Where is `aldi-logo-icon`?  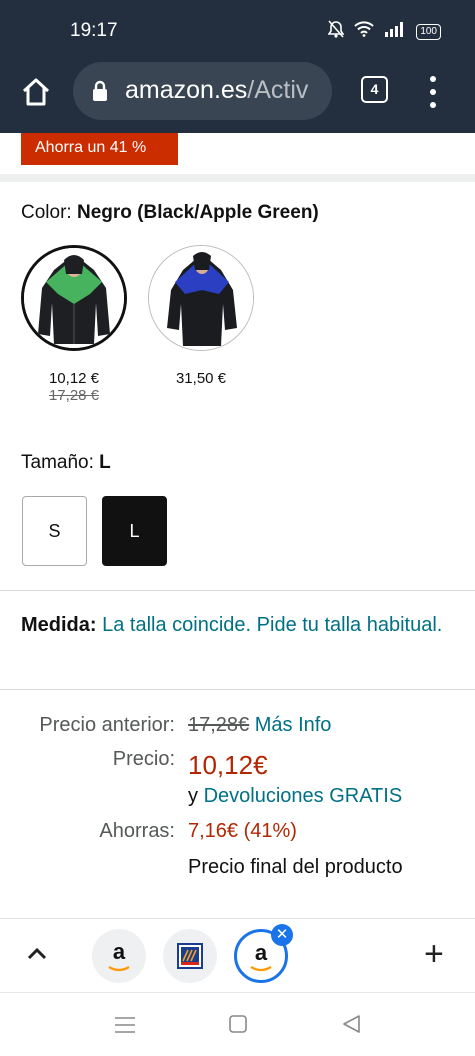 aldi-logo-icon is located at coordinates (190, 956).